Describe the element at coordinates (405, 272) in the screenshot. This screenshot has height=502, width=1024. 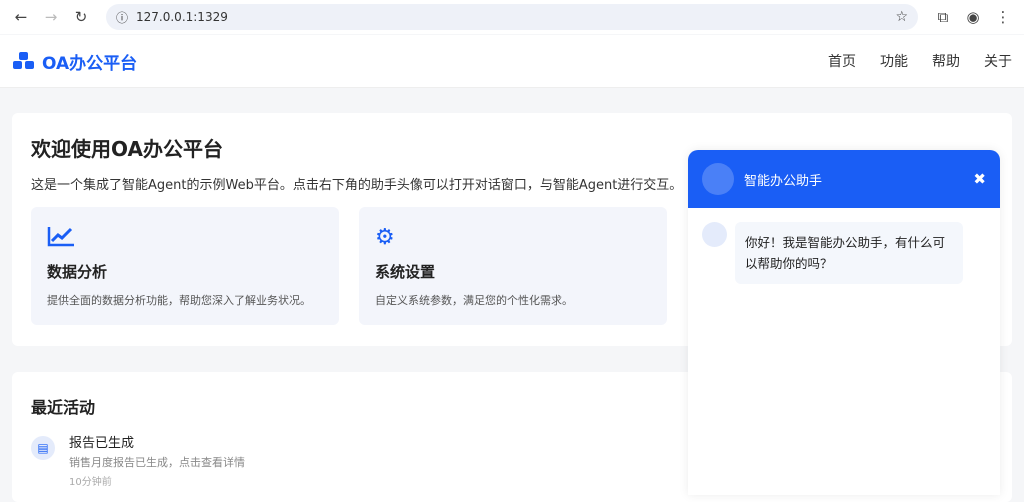
I see `feature-title: 系统设置` at that location.